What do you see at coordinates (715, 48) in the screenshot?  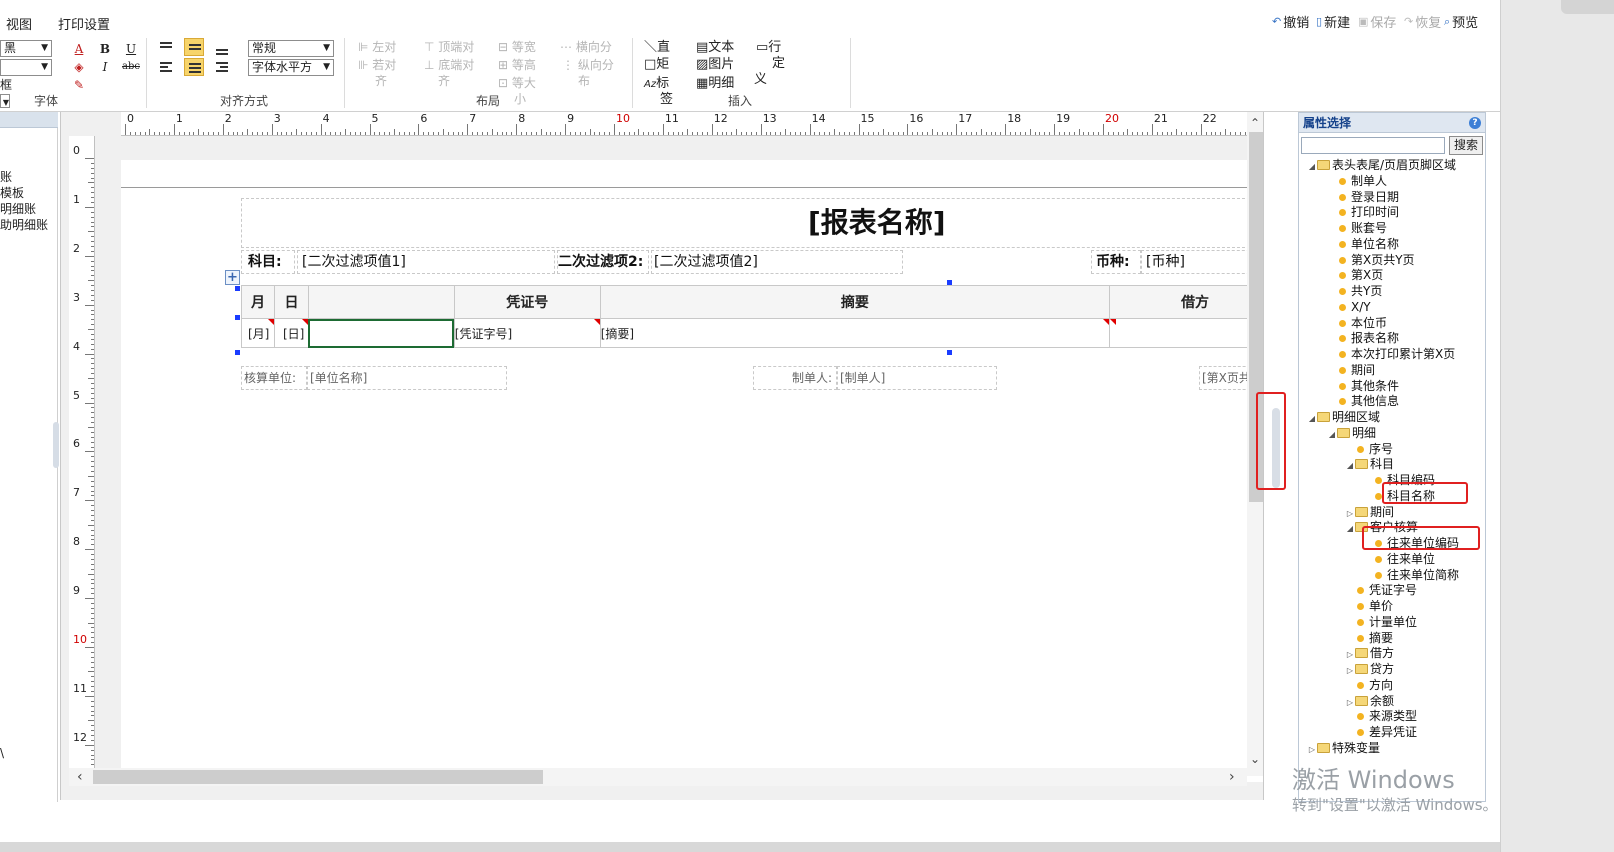 I see `insert-text-button: ▤文本` at bounding box center [715, 48].